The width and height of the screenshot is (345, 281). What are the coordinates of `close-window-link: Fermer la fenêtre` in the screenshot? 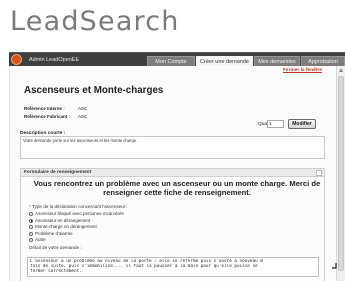 It's located at (302, 70).